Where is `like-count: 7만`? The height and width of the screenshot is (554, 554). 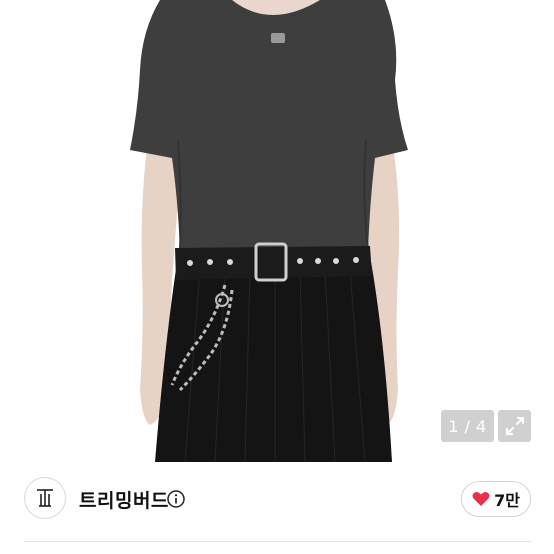 like-count: 7만 is located at coordinates (507, 500).